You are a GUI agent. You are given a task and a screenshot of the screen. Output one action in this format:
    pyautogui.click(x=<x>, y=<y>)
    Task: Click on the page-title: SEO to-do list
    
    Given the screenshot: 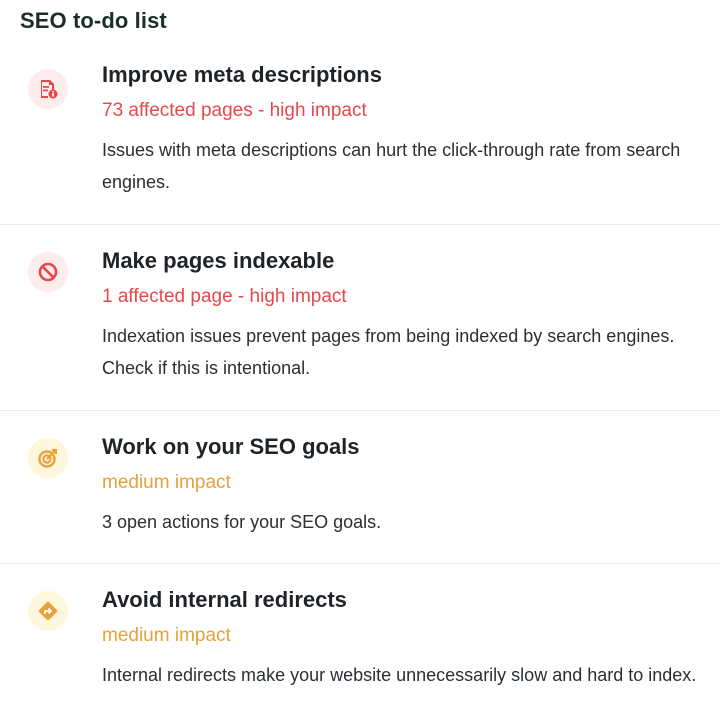 What is the action you would take?
    pyautogui.click(x=93, y=20)
    